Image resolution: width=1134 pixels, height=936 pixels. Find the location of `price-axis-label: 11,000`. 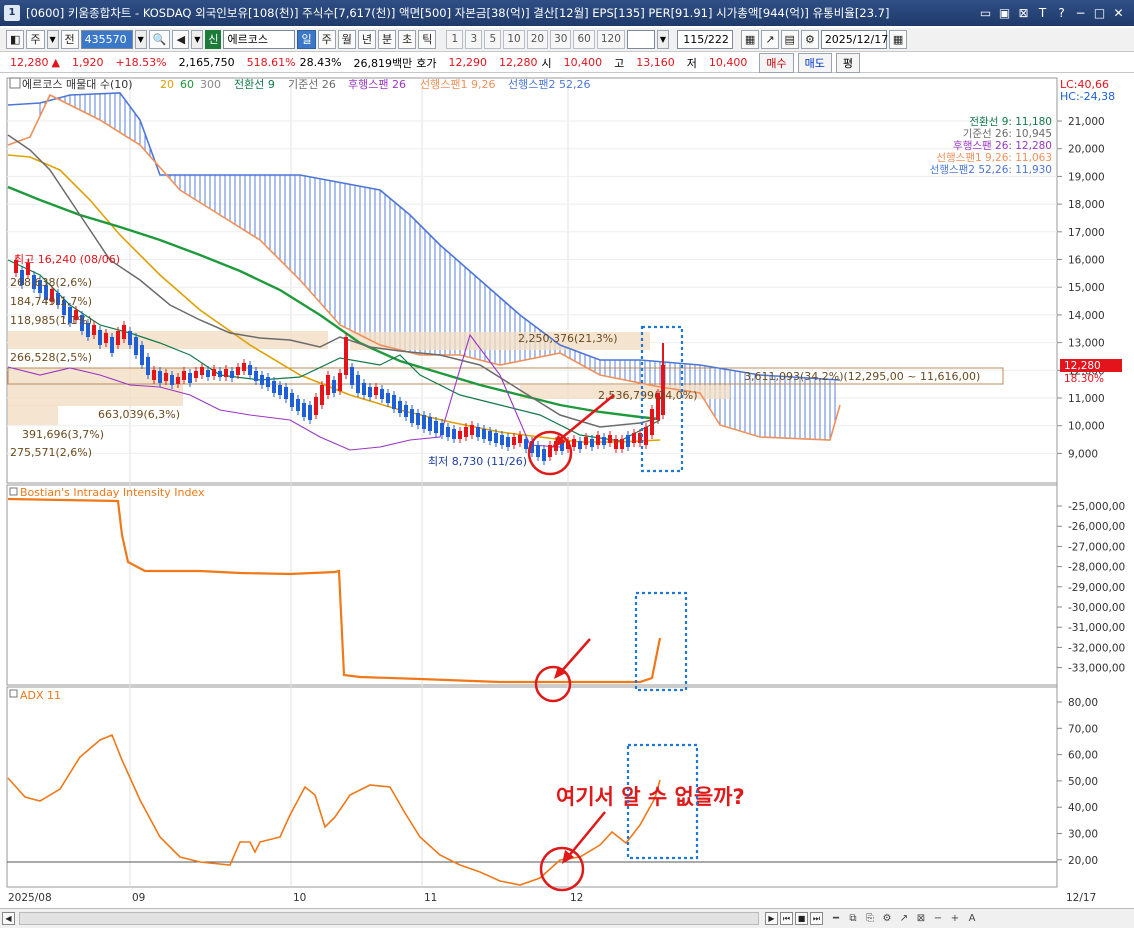

price-axis-label: 11,000 is located at coordinates (1086, 399).